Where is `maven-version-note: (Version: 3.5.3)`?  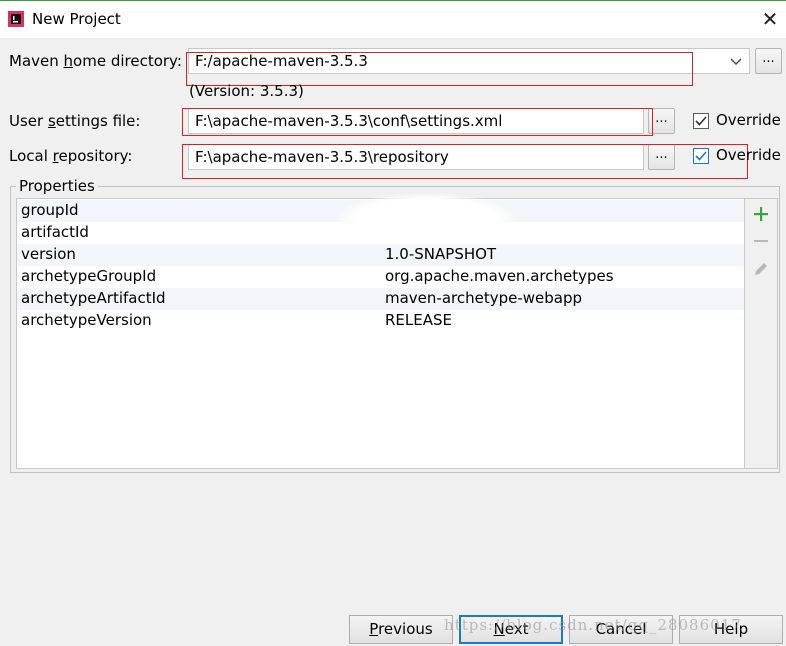
maven-version-note: (Version: 3.5.3) is located at coordinates (246, 91).